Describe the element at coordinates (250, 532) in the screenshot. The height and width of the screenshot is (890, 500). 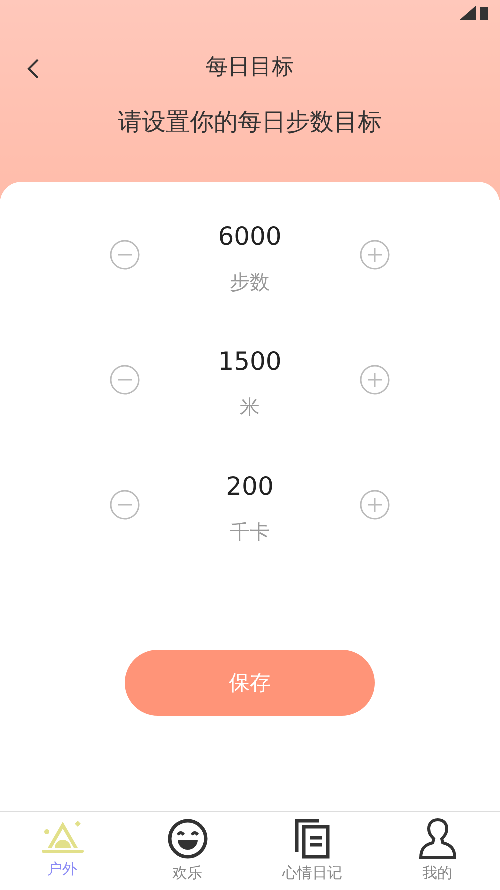
I see `goal-unit: 千卡` at that location.